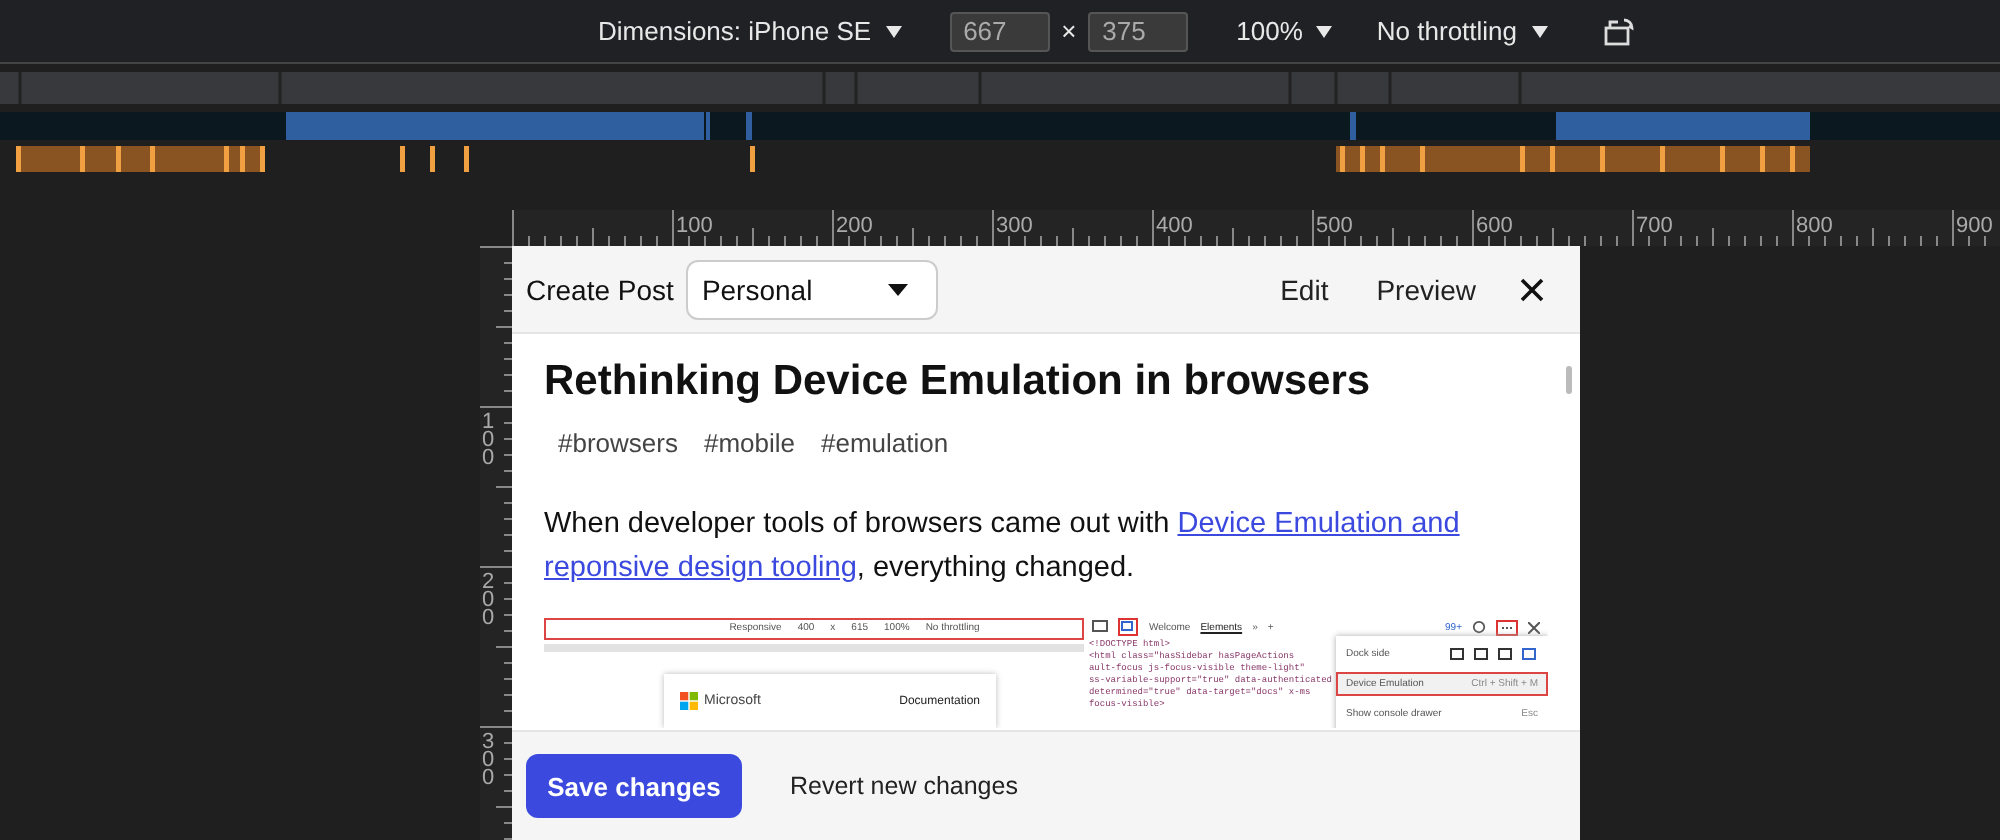 The height and width of the screenshot is (840, 2000). Describe the element at coordinates (700, 568) in the screenshot. I see `article-link: reponsive design tooling` at that location.